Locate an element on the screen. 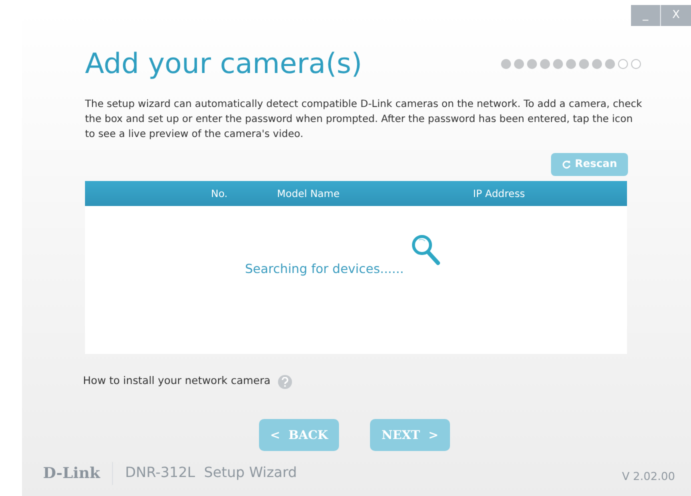  column-header: Model Name is located at coordinates (308, 195).